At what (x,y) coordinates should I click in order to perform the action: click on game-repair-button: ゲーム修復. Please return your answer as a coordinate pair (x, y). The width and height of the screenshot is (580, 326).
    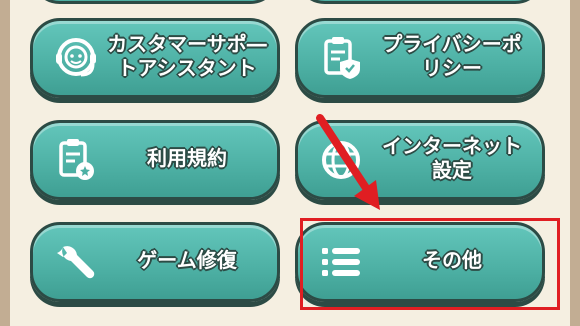
    Looking at the image, I should click on (155, 262).